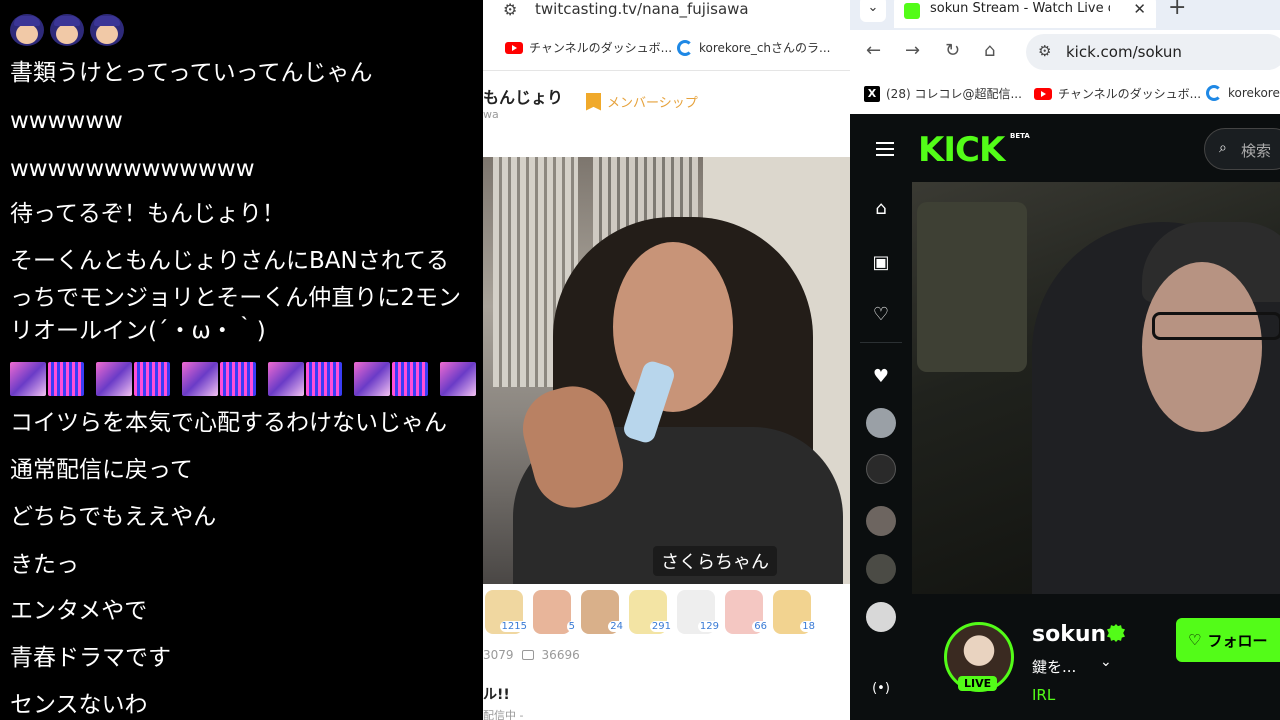  I want to click on chat-message: っちでモンジョリとそーくん仲直りに2モン, so click(235, 298).